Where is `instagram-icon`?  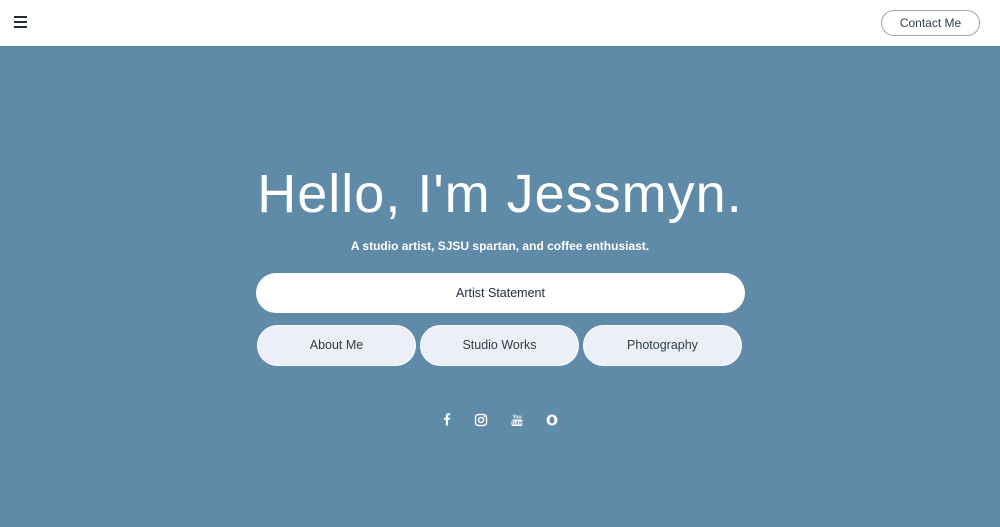 instagram-icon is located at coordinates (481, 420).